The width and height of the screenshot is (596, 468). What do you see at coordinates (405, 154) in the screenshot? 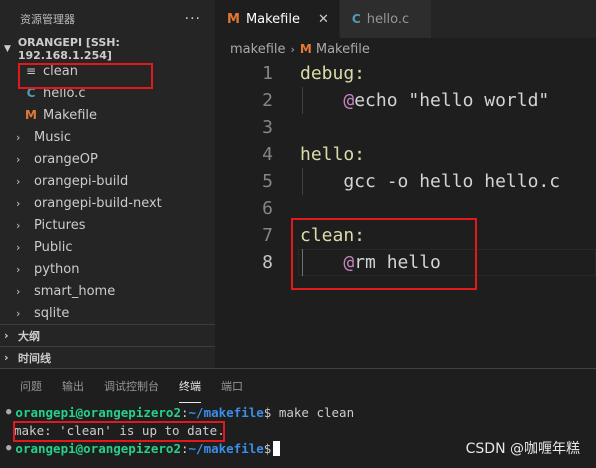
I see `code-line: 4 hello:` at bounding box center [405, 154].